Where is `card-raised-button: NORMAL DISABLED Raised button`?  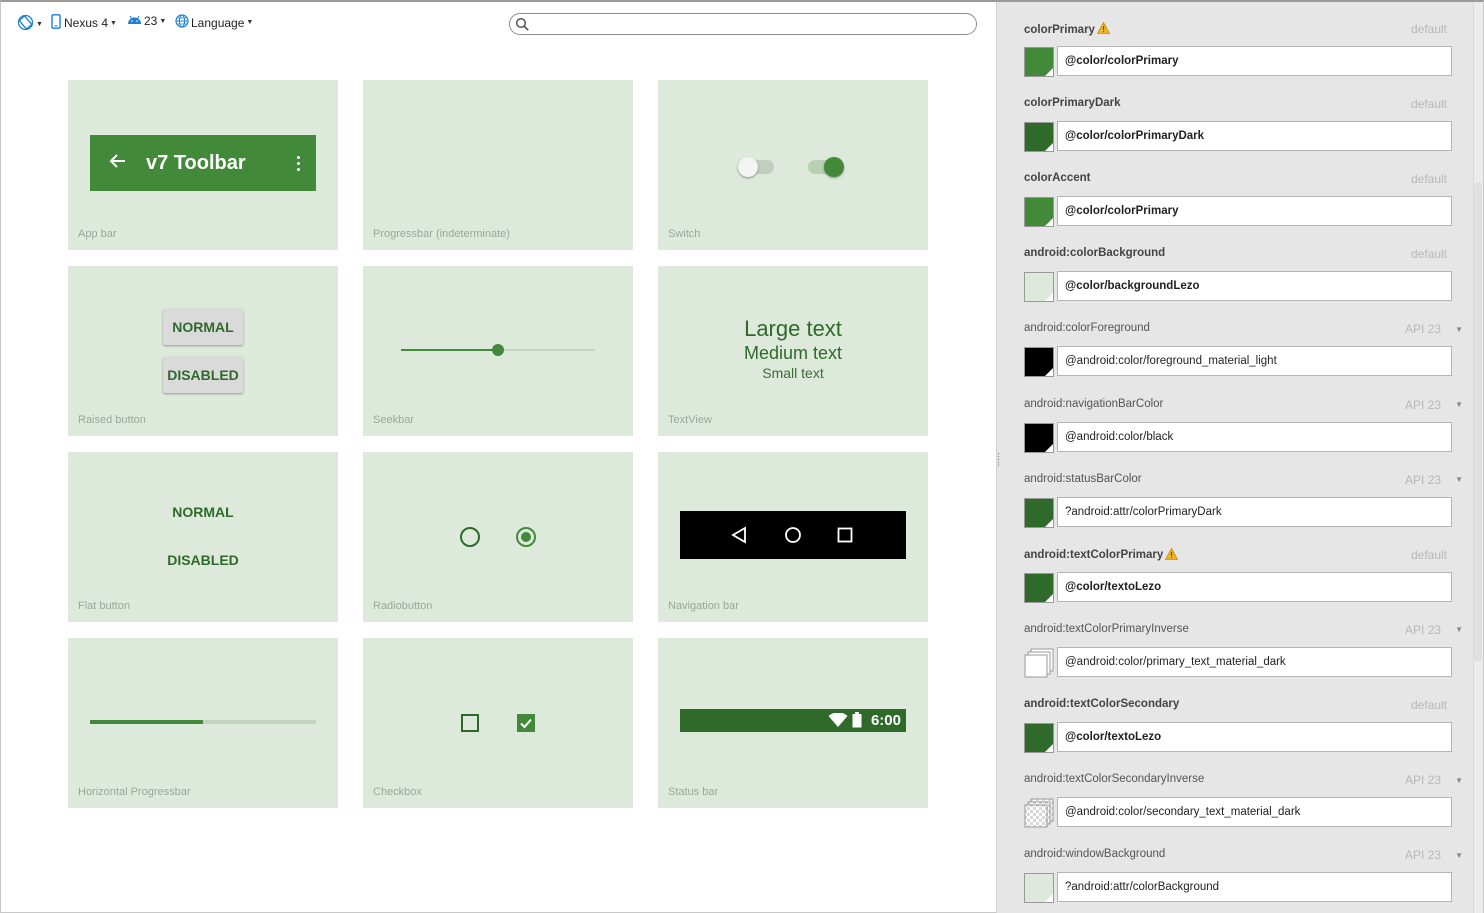 card-raised-button: NORMAL DISABLED Raised button is located at coordinates (203, 351).